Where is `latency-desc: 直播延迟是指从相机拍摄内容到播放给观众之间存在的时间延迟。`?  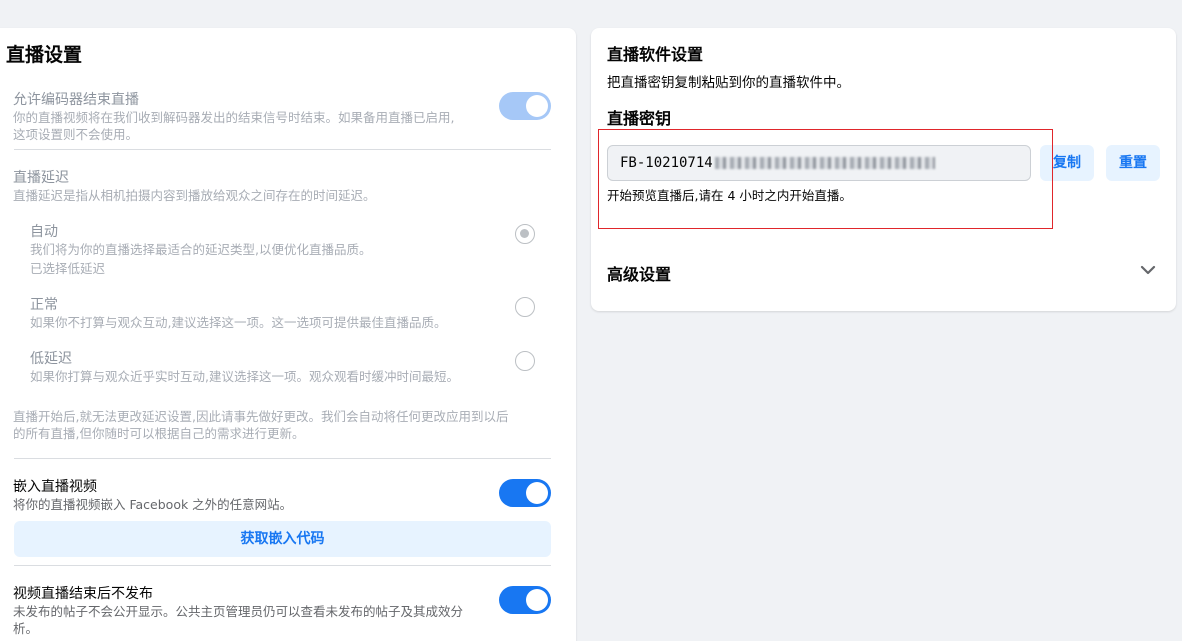 latency-desc: 直播延迟是指从相机拍摄内容到播放给观众之间存在的时间延迟。 is located at coordinates (194, 195).